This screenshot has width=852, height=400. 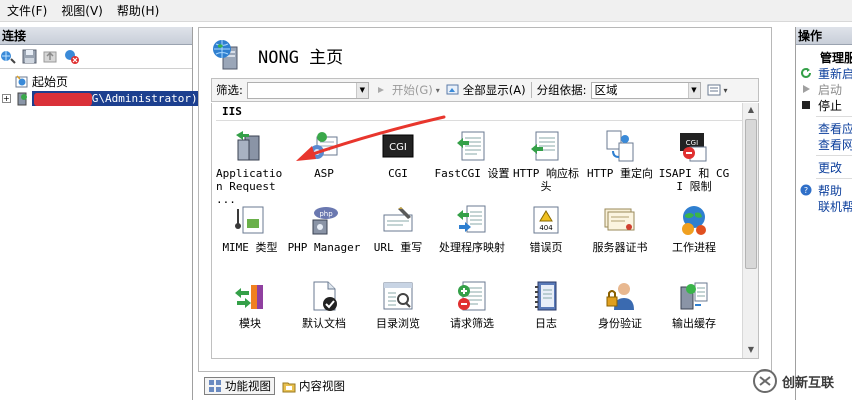 I want to click on feature-label: 模块, so click(x=250, y=323).